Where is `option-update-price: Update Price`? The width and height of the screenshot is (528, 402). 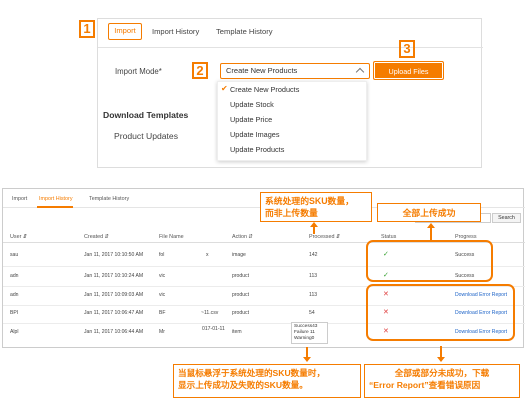 option-update-price: Update Price is located at coordinates (251, 119).